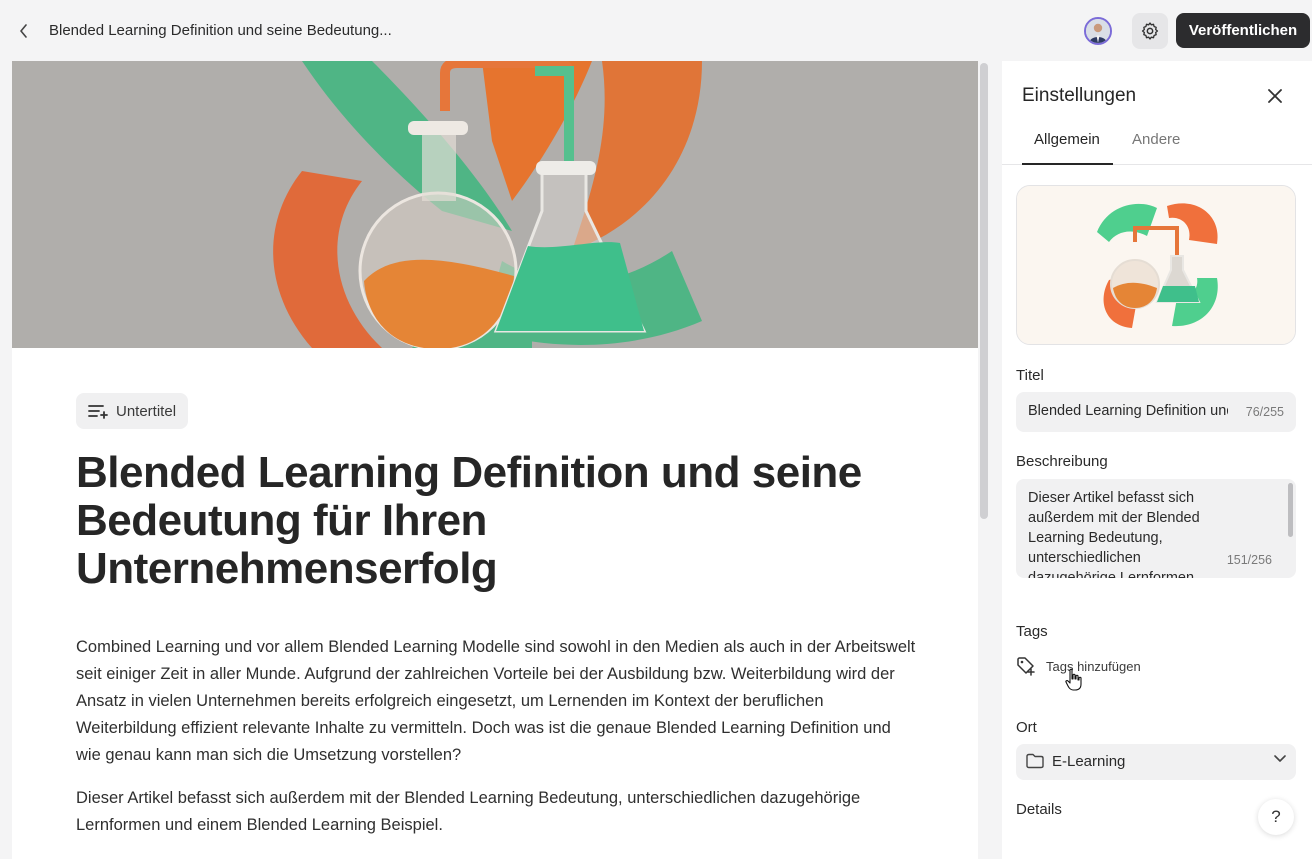  I want to click on details-label: Details, so click(1039, 809).